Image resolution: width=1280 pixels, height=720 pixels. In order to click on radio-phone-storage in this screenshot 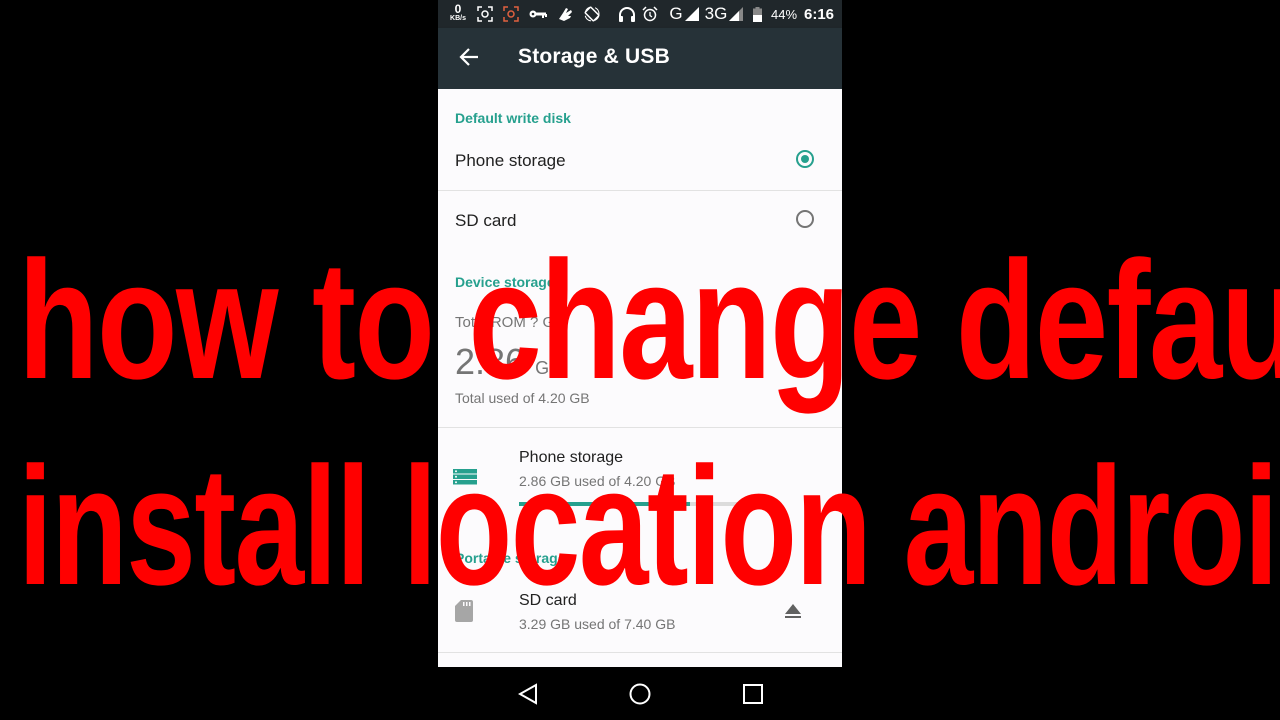, I will do `click(805, 159)`.